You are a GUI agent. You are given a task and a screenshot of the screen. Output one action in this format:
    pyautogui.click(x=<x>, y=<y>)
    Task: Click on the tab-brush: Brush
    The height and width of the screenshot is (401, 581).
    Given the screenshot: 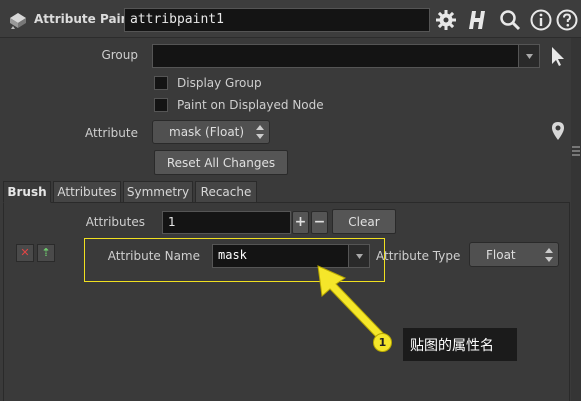 What is the action you would take?
    pyautogui.click(x=27, y=192)
    